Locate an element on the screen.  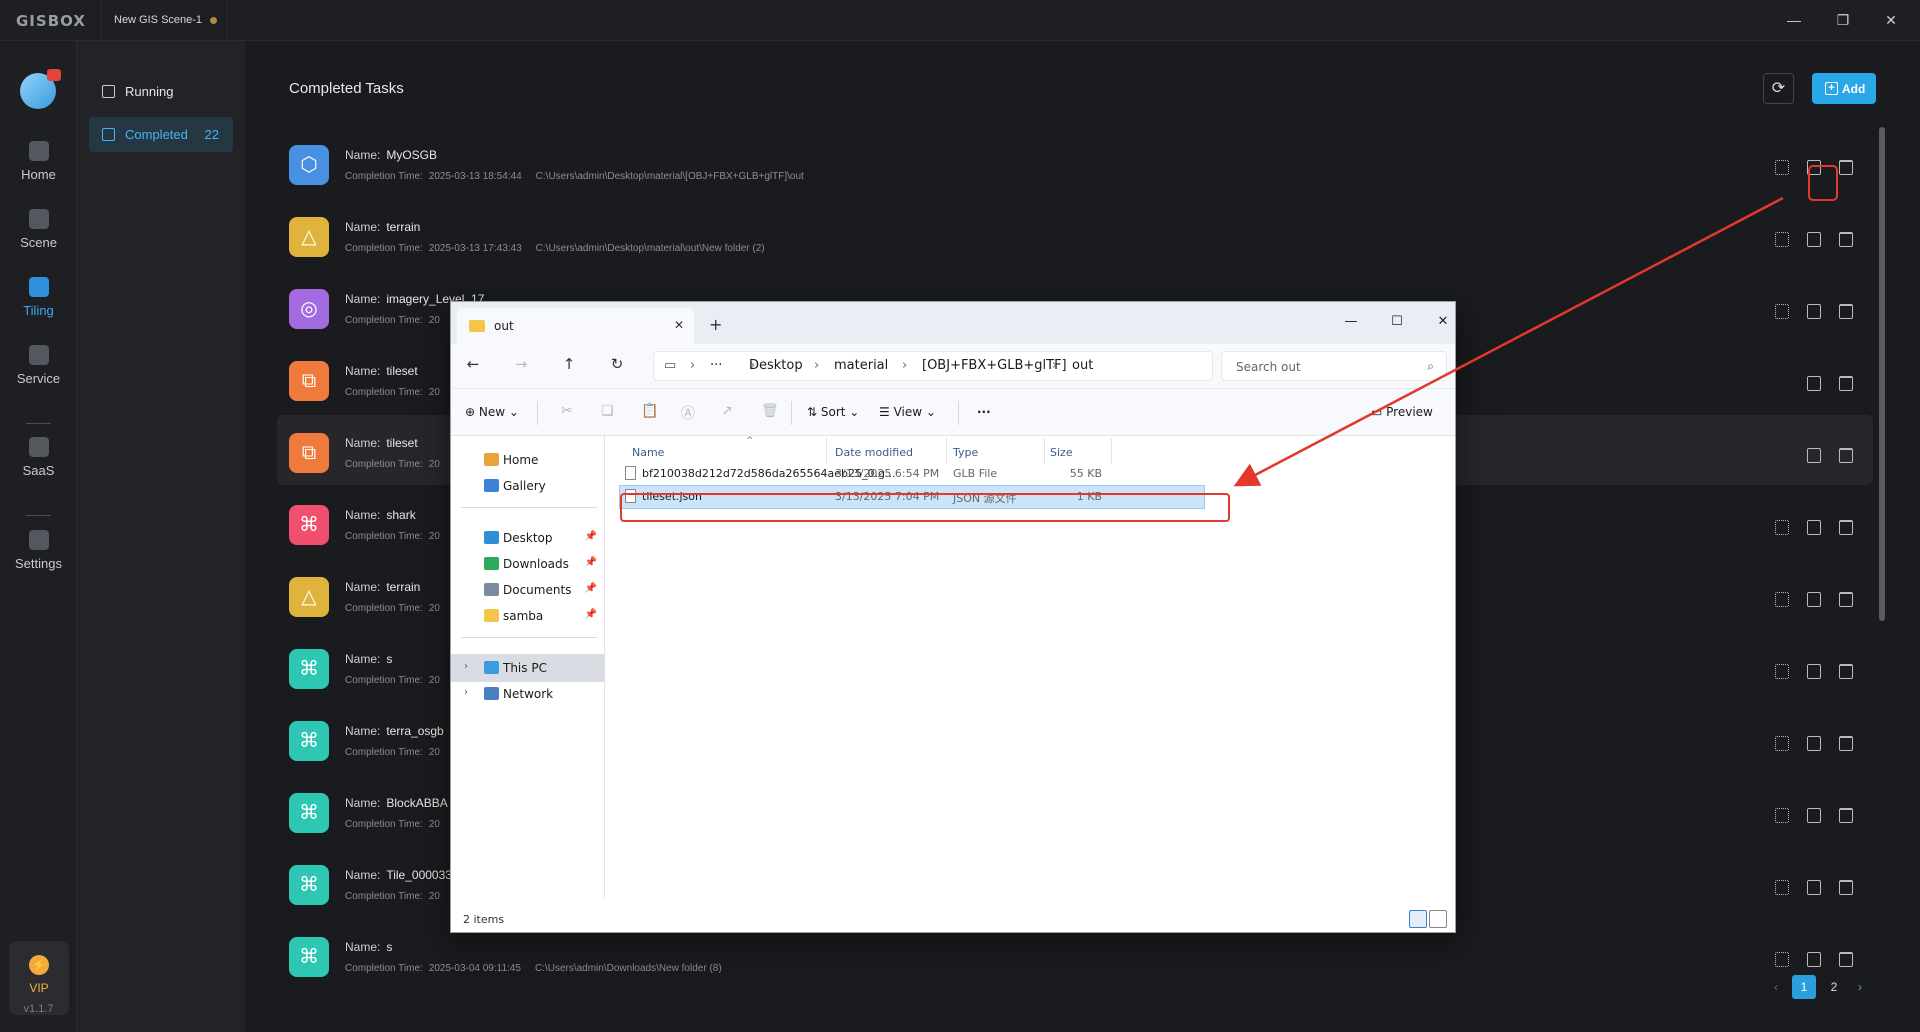
new-tab-button: + is located at coordinates (715, 324).